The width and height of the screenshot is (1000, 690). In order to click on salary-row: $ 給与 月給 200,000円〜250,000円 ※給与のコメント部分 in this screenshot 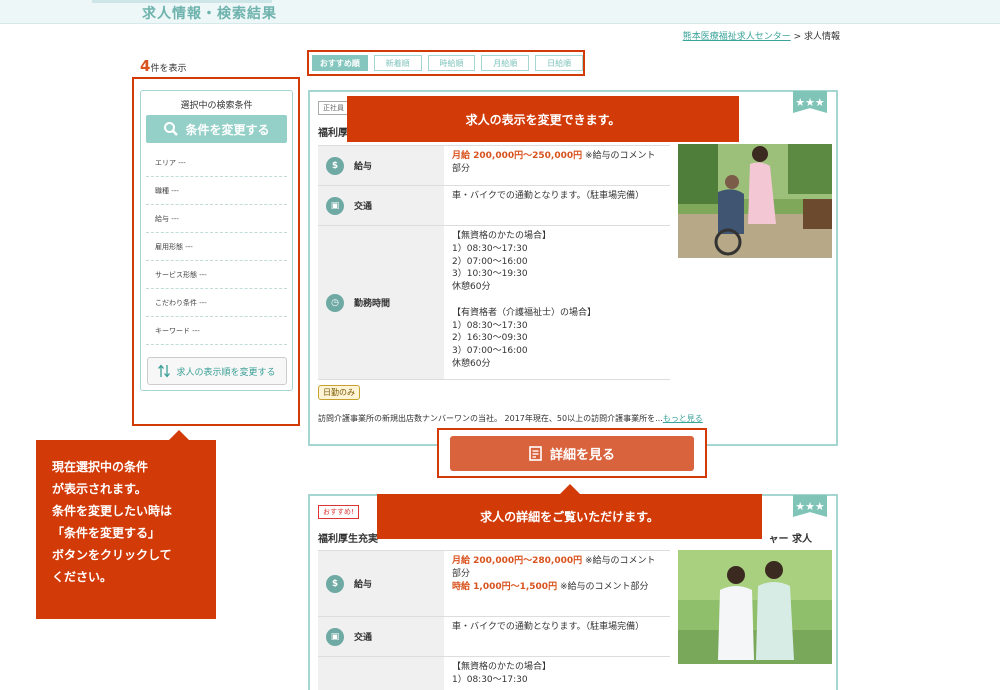, I will do `click(494, 166)`.